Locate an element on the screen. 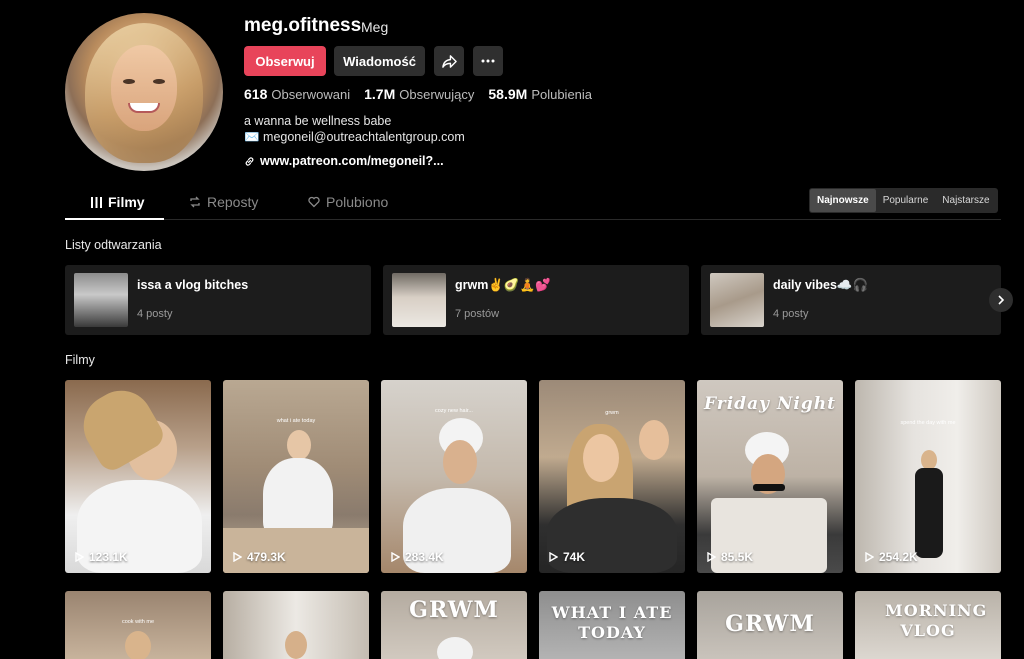 This screenshot has width=1024, height=659. playlist-count: 7 postów is located at coordinates (477, 314).